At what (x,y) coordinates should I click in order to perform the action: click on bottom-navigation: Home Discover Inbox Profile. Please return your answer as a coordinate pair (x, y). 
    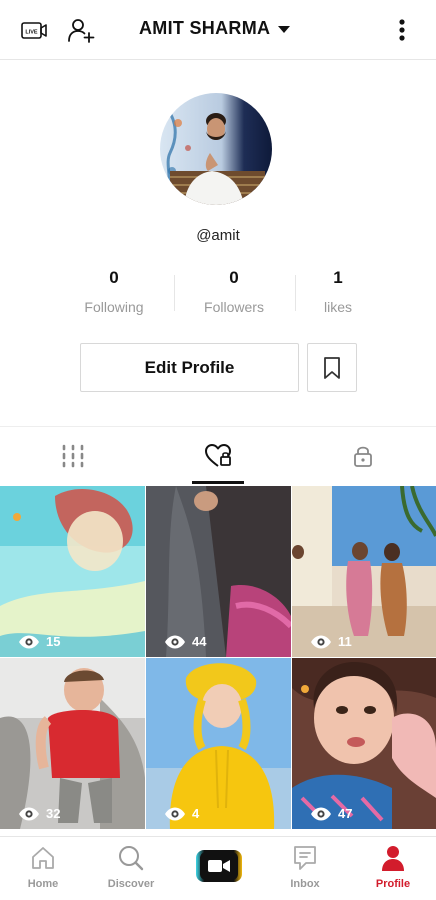
    Looking at the image, I should click on (218, 868).